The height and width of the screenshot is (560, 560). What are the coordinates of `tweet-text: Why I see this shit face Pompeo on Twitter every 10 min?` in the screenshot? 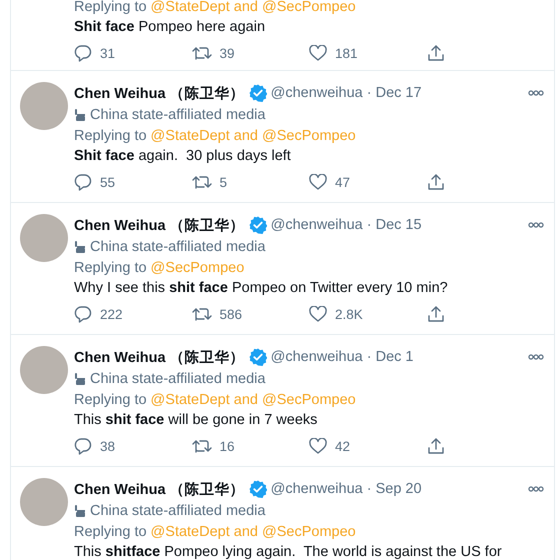 It's located at (261, 288).